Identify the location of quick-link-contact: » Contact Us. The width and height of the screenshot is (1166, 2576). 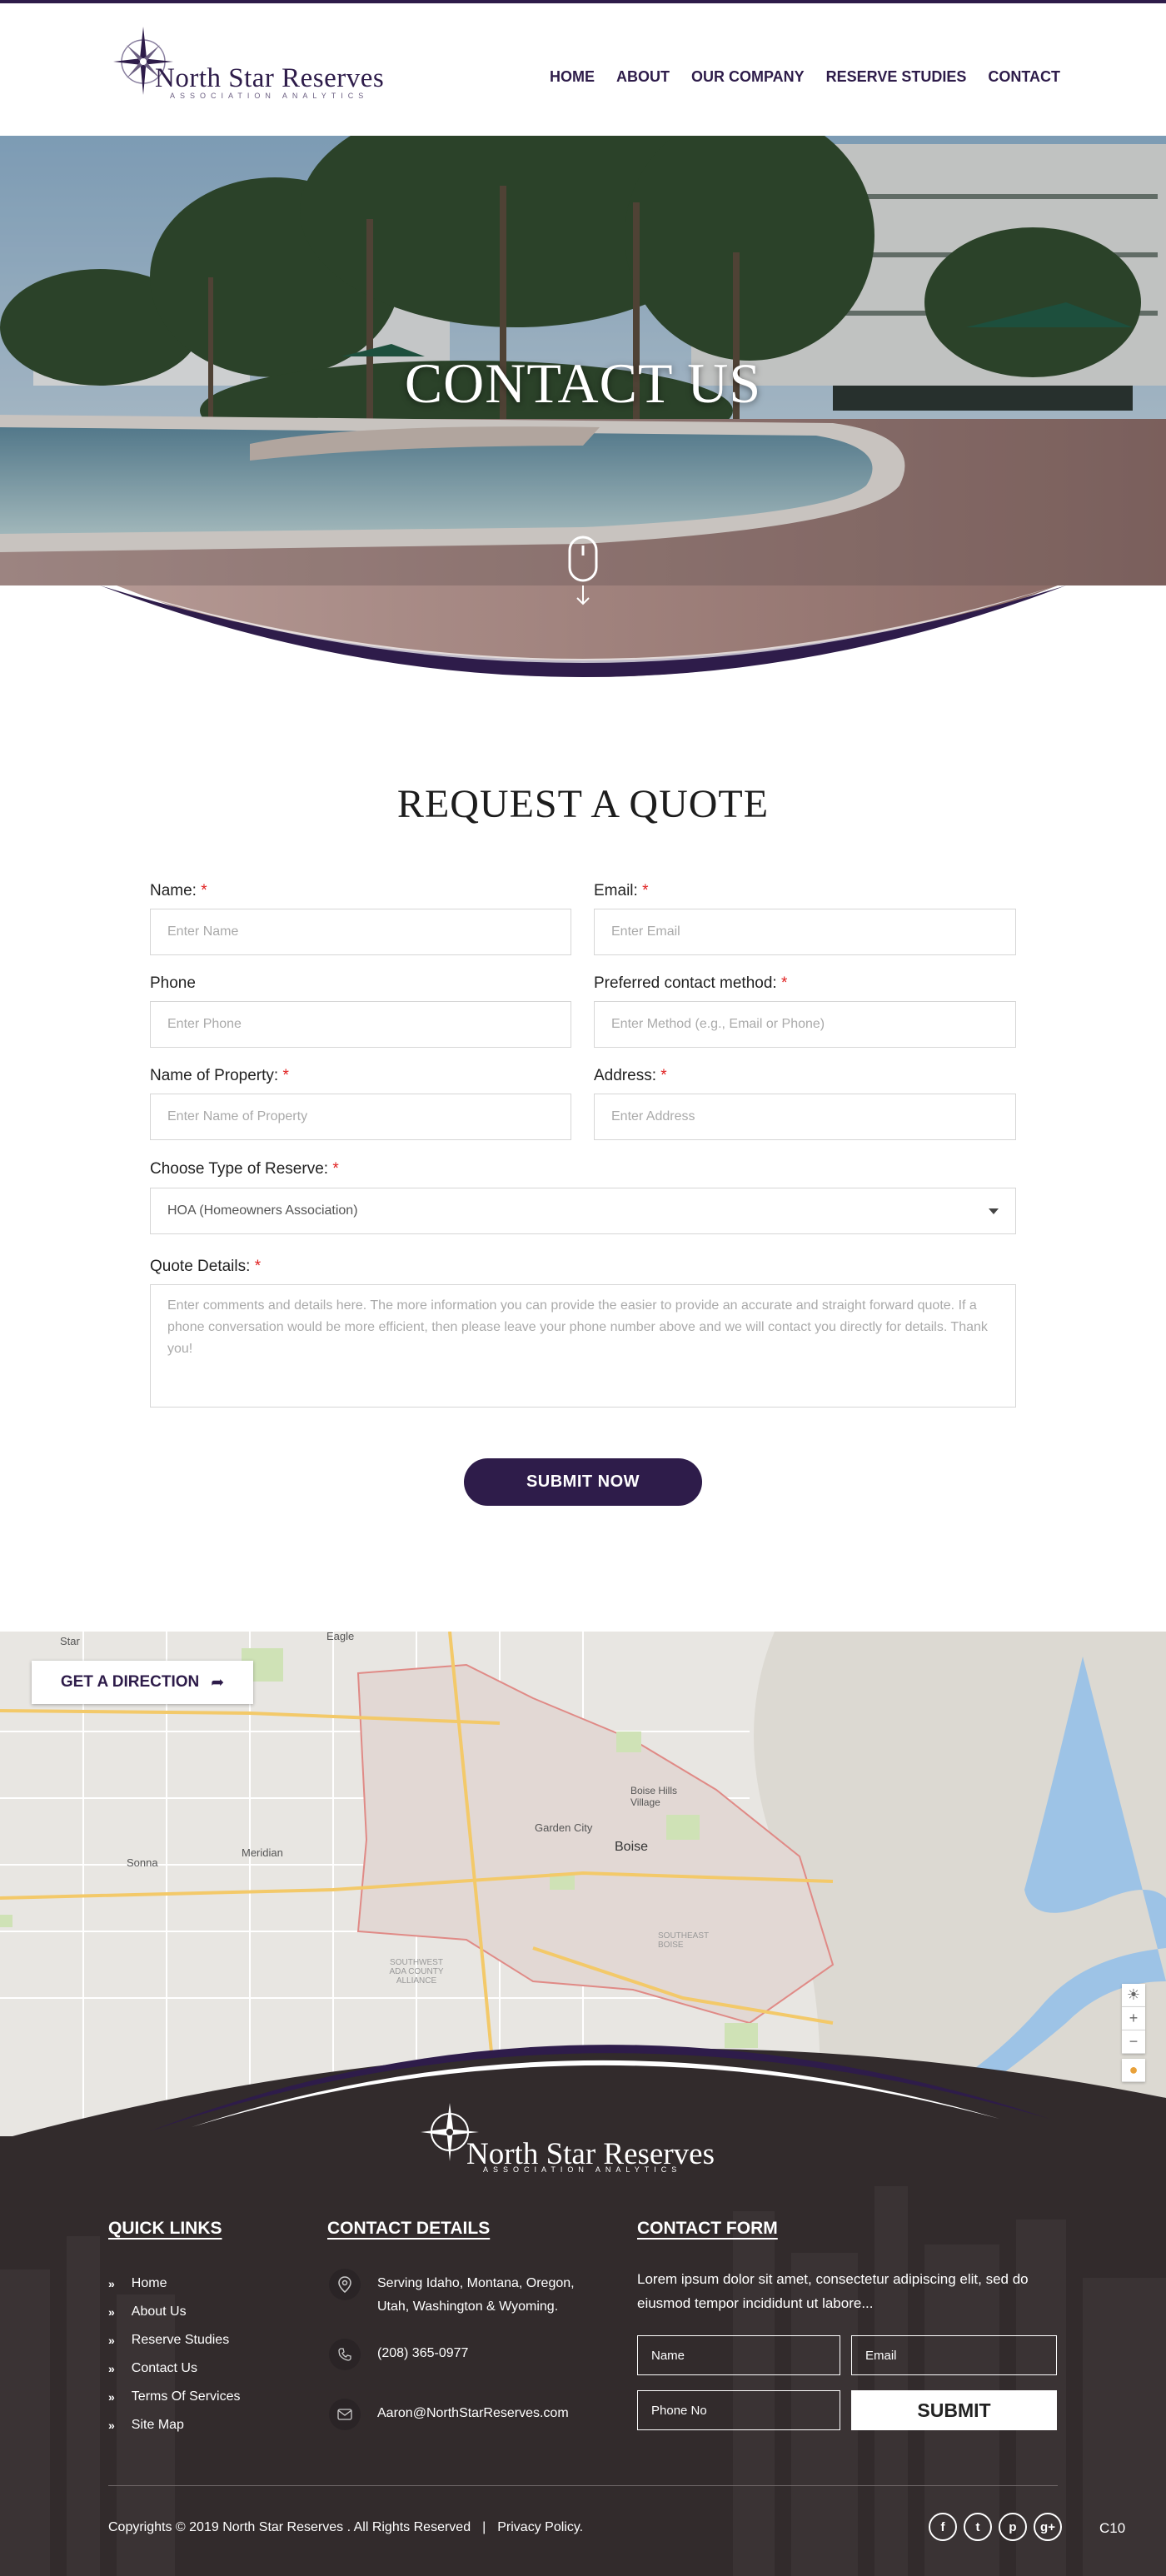
(174, 2368).